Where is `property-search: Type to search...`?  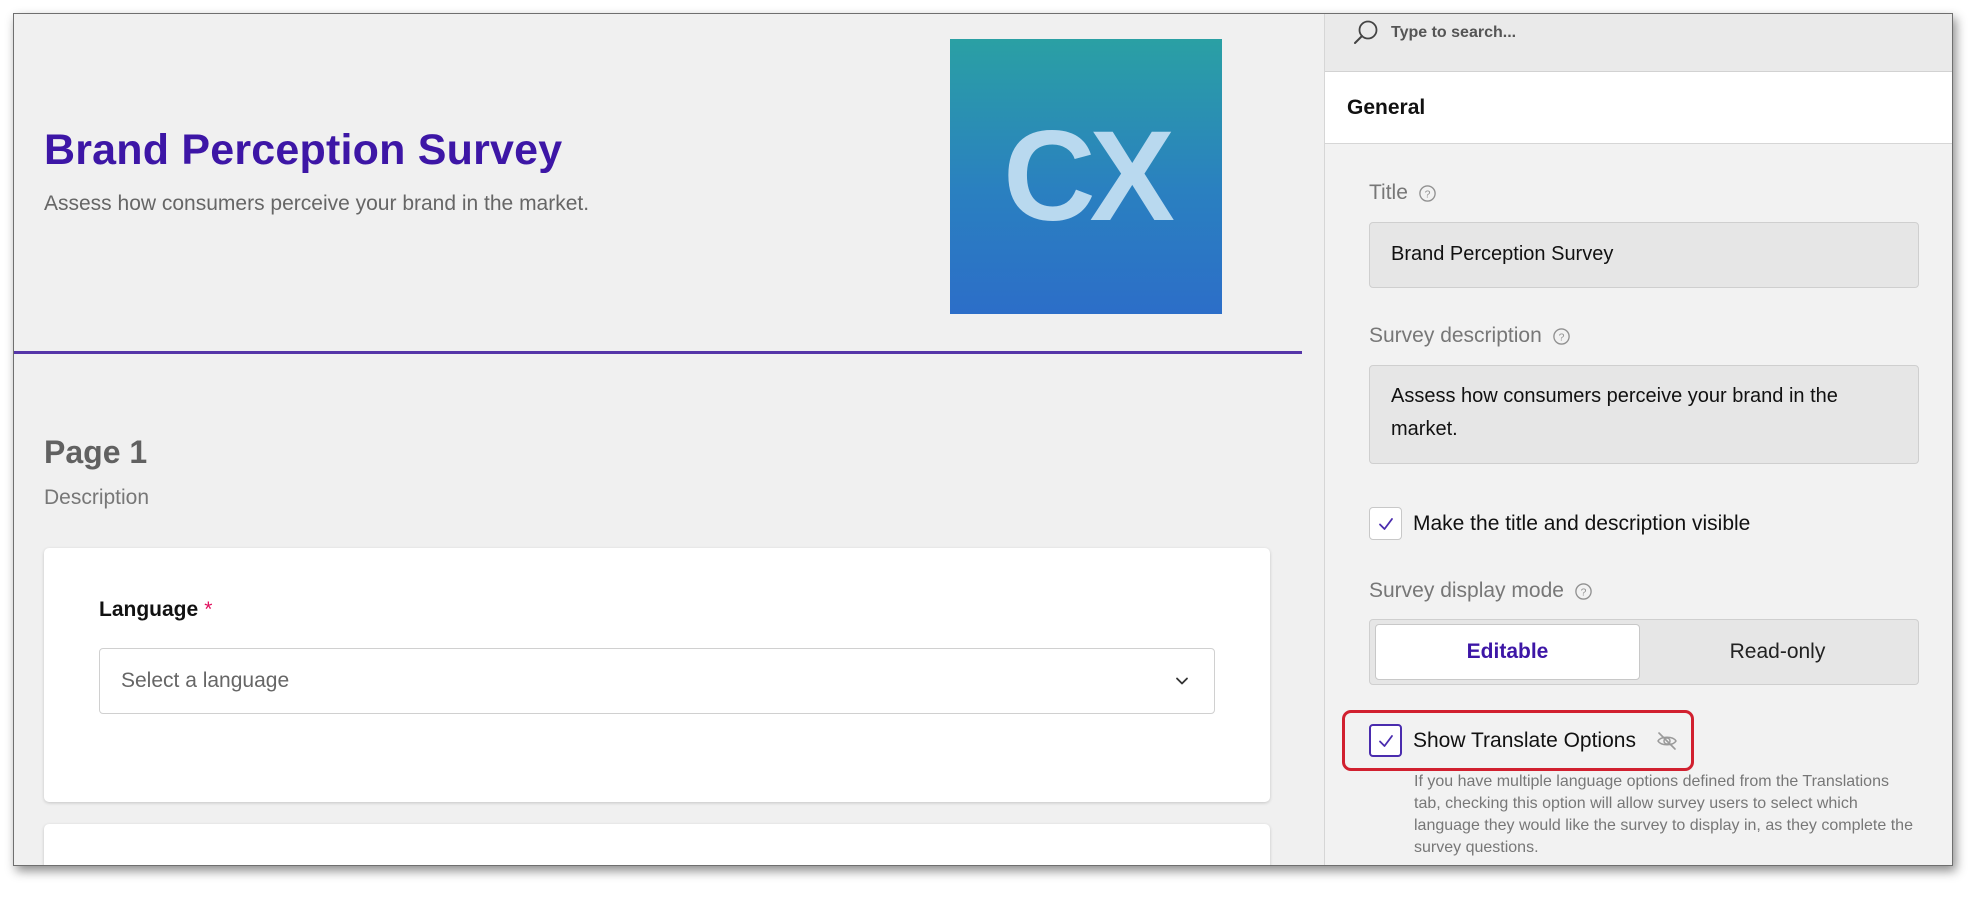
property-search: Type to search... is located at coordinates (1638, 43).